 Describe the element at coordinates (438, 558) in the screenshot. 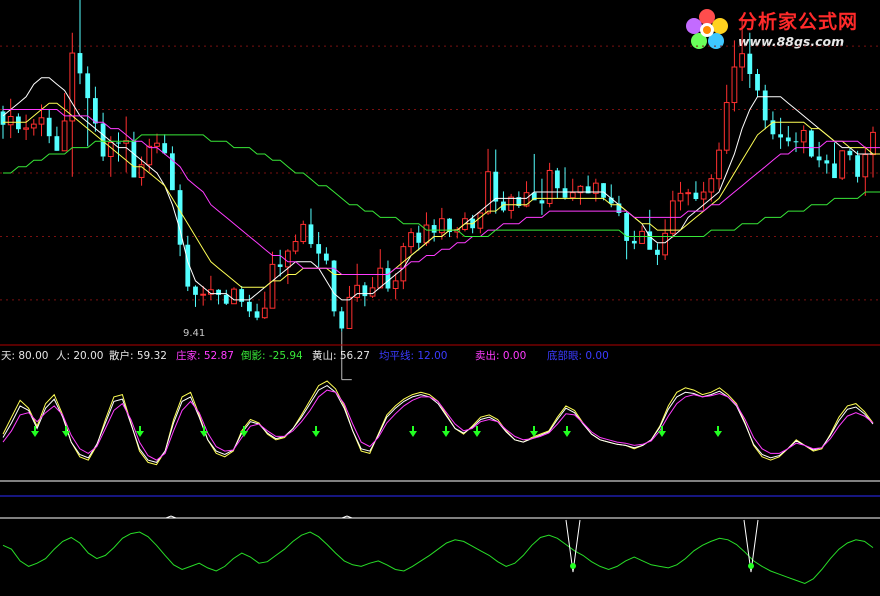

I see `bottom-indicator-line` at that location.